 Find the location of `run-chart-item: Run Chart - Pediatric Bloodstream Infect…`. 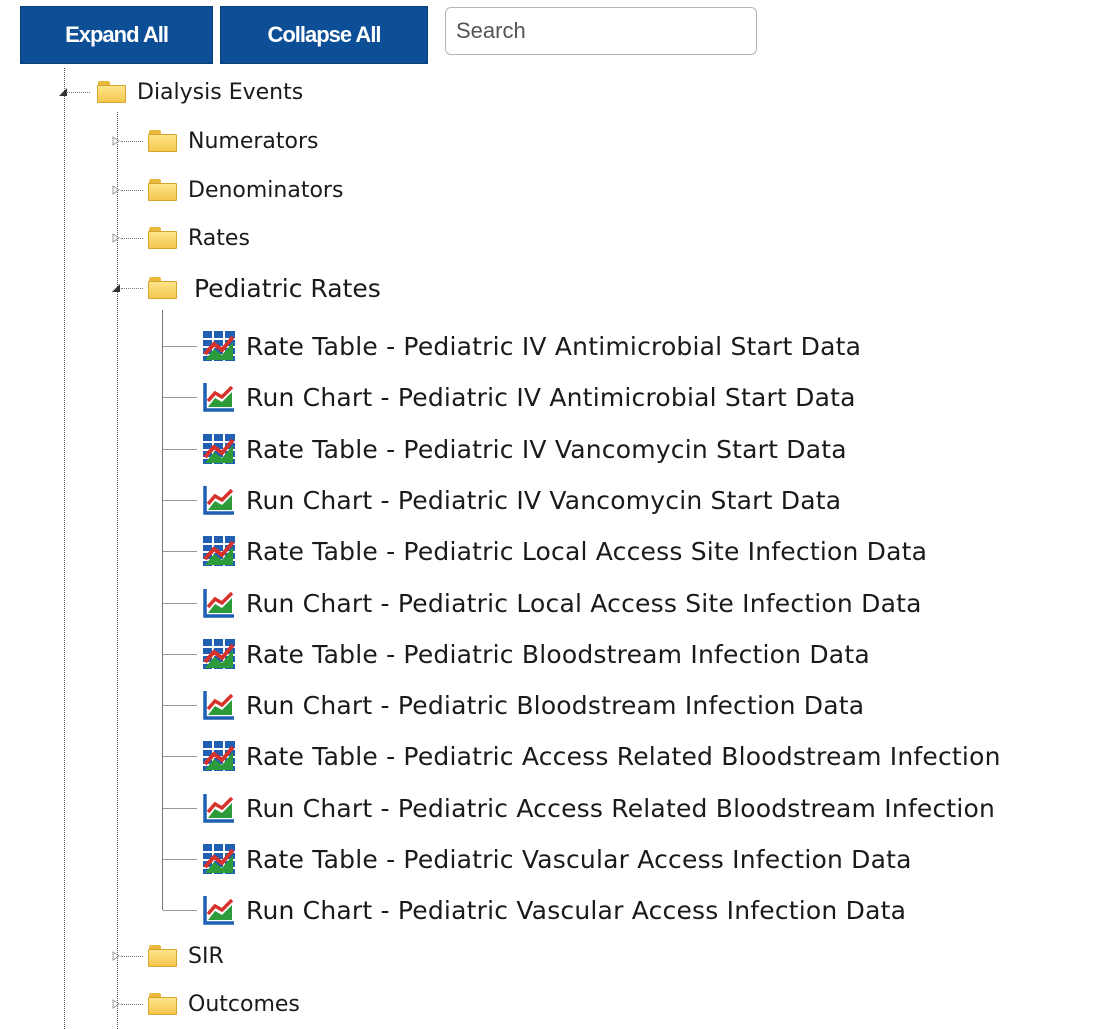

run-chart-item: Run Chart - Pediatric Bloodstream Infect… is located at coordinates (533, 705).